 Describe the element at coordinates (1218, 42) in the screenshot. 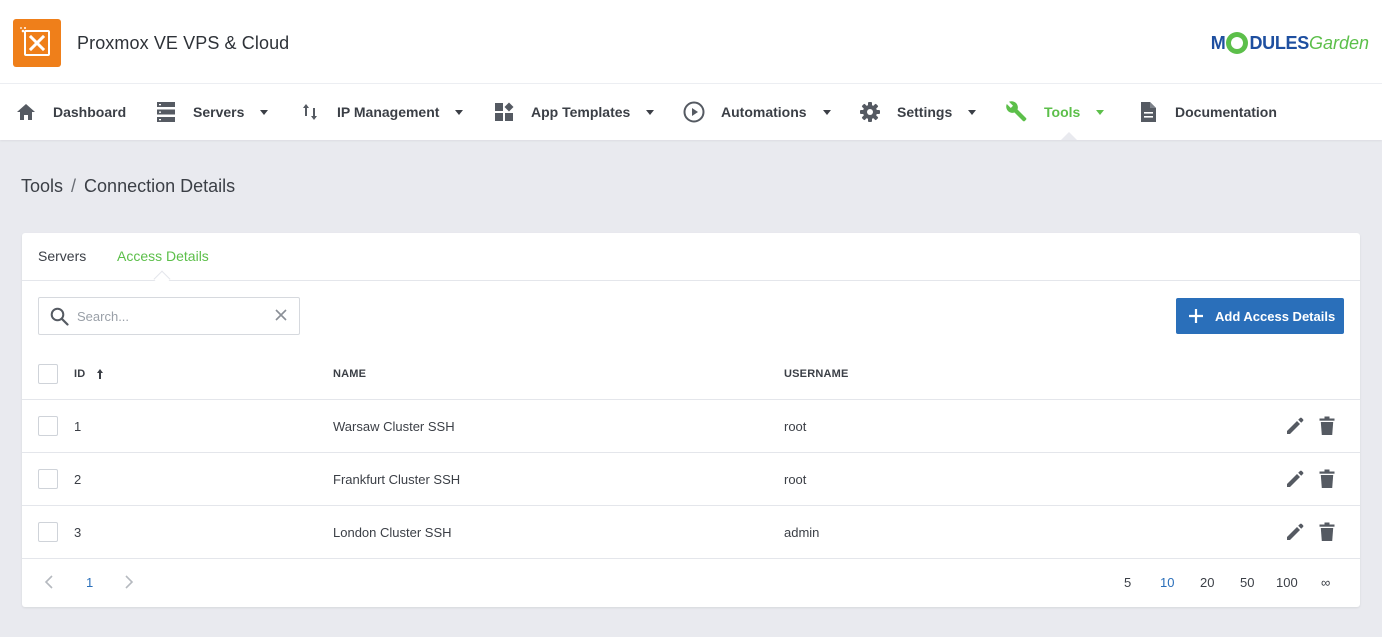

I see `brand-text-part1: M` at that location.